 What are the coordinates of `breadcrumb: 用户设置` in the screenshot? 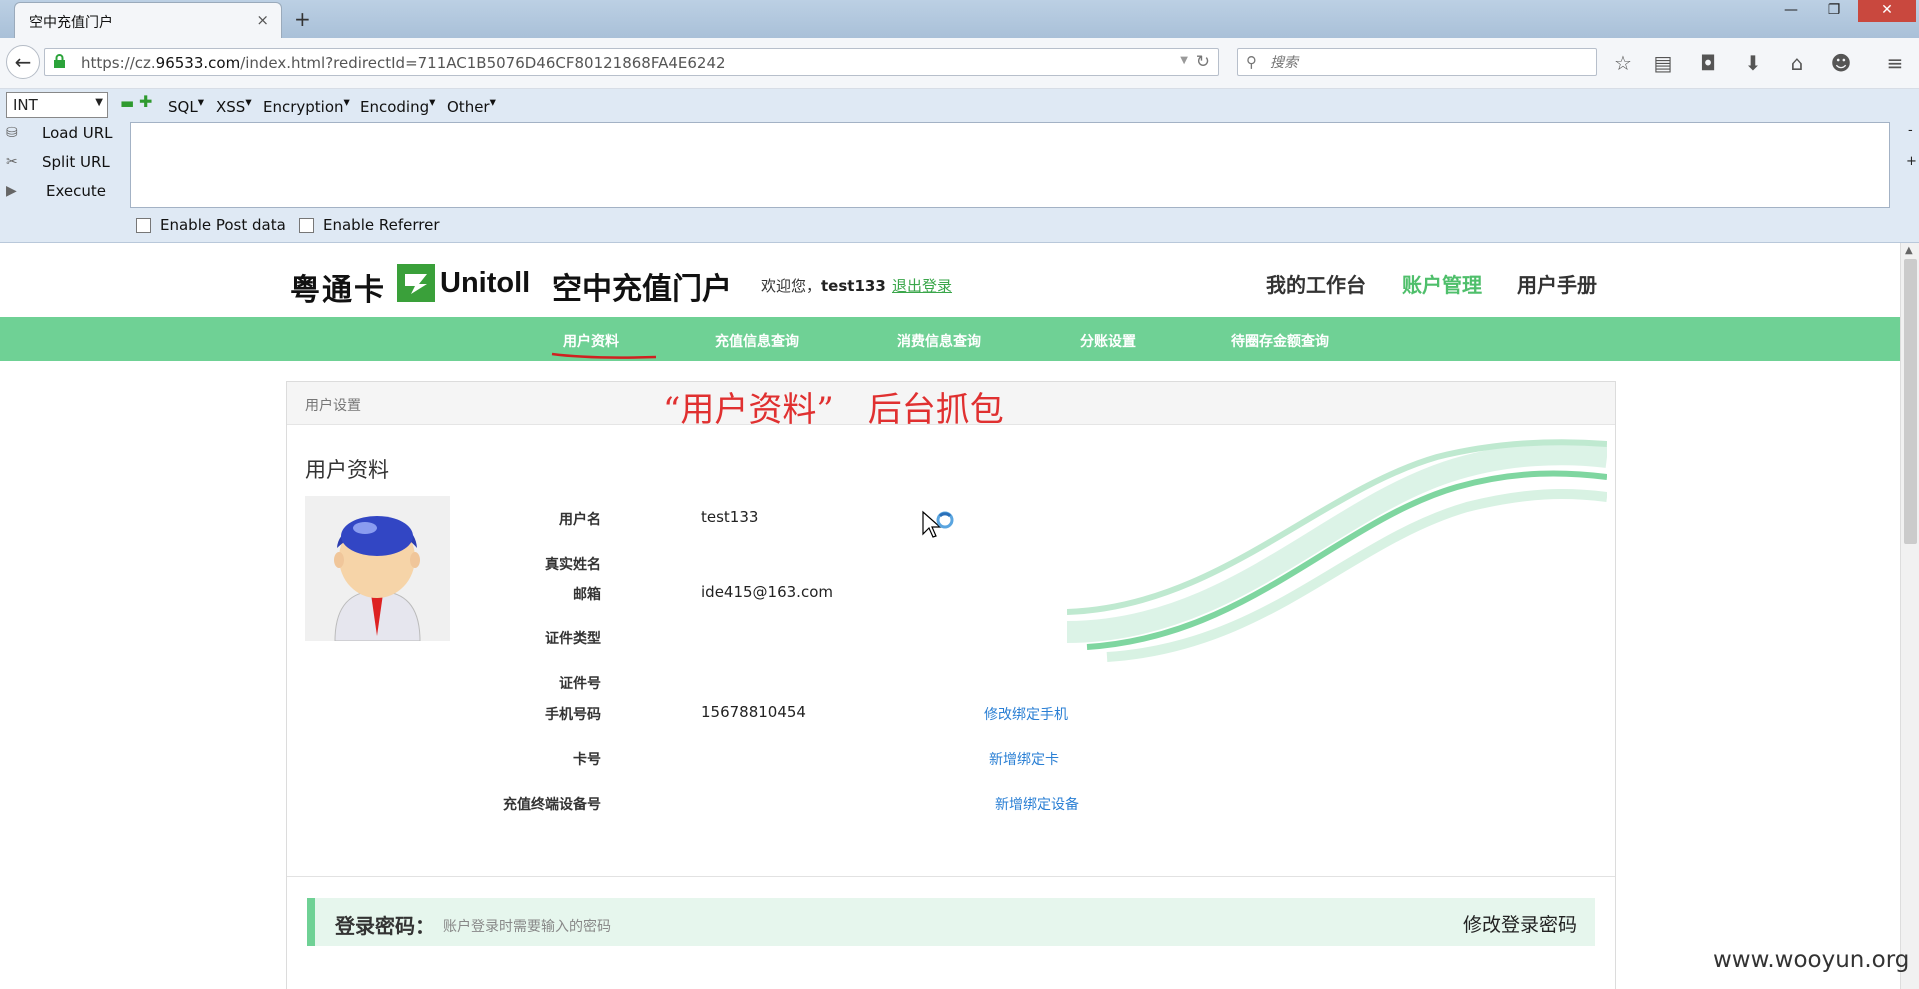 It's located at (333, 406).